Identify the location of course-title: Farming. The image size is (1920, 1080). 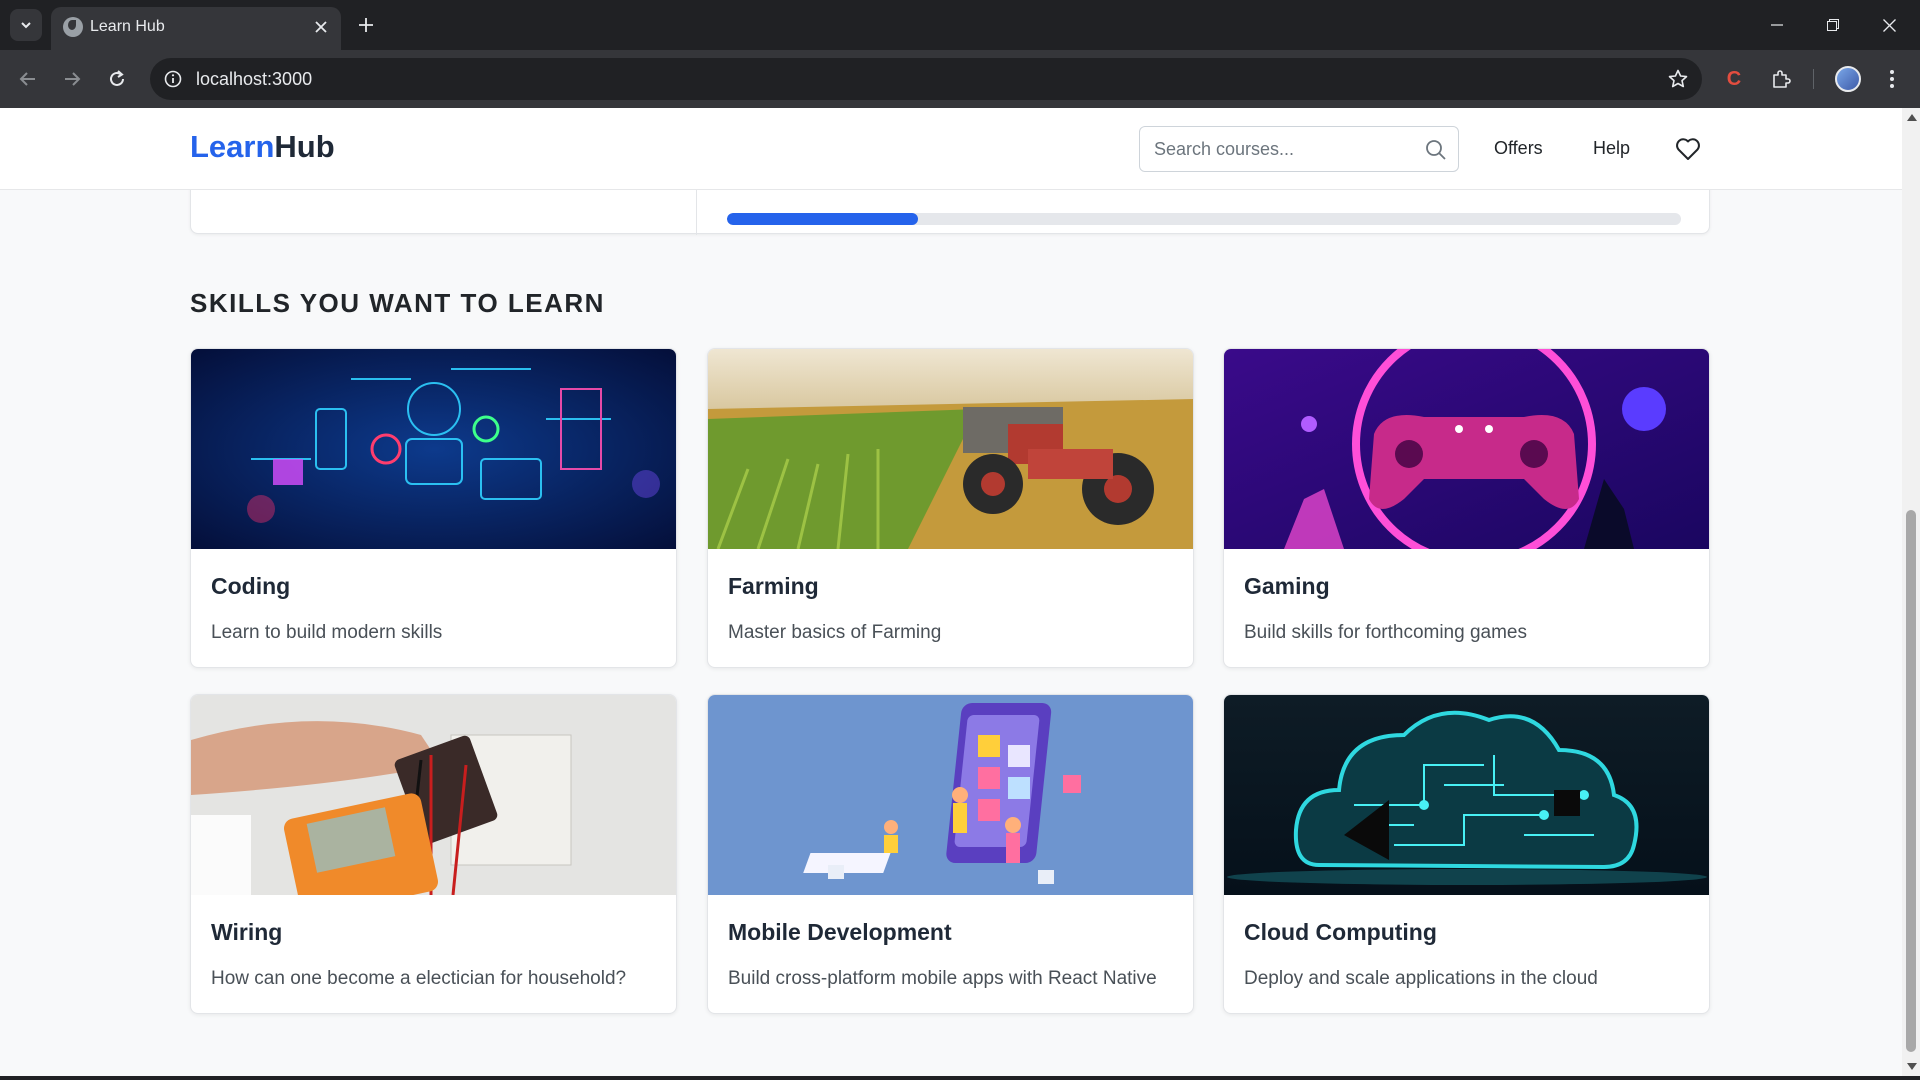
(773, 586).